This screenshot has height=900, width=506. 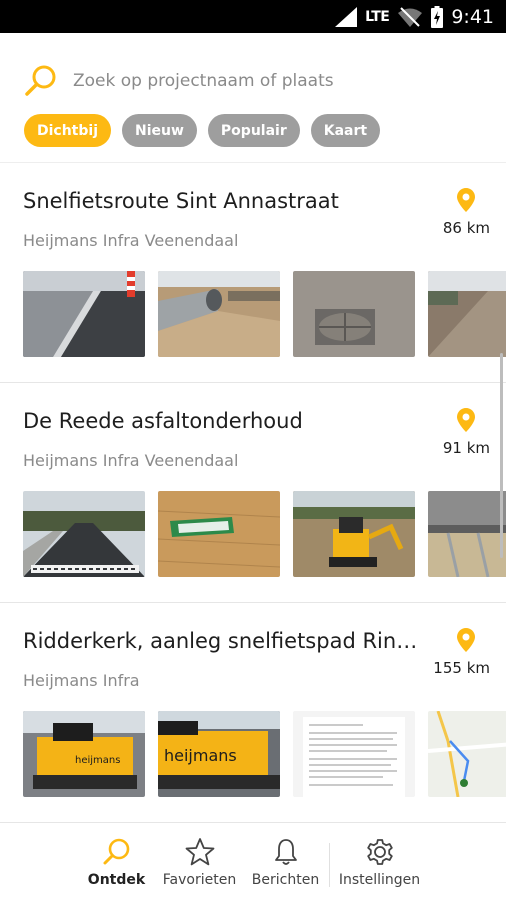 I want to click on chip-populair: Populair, so click(x=253, y=130).